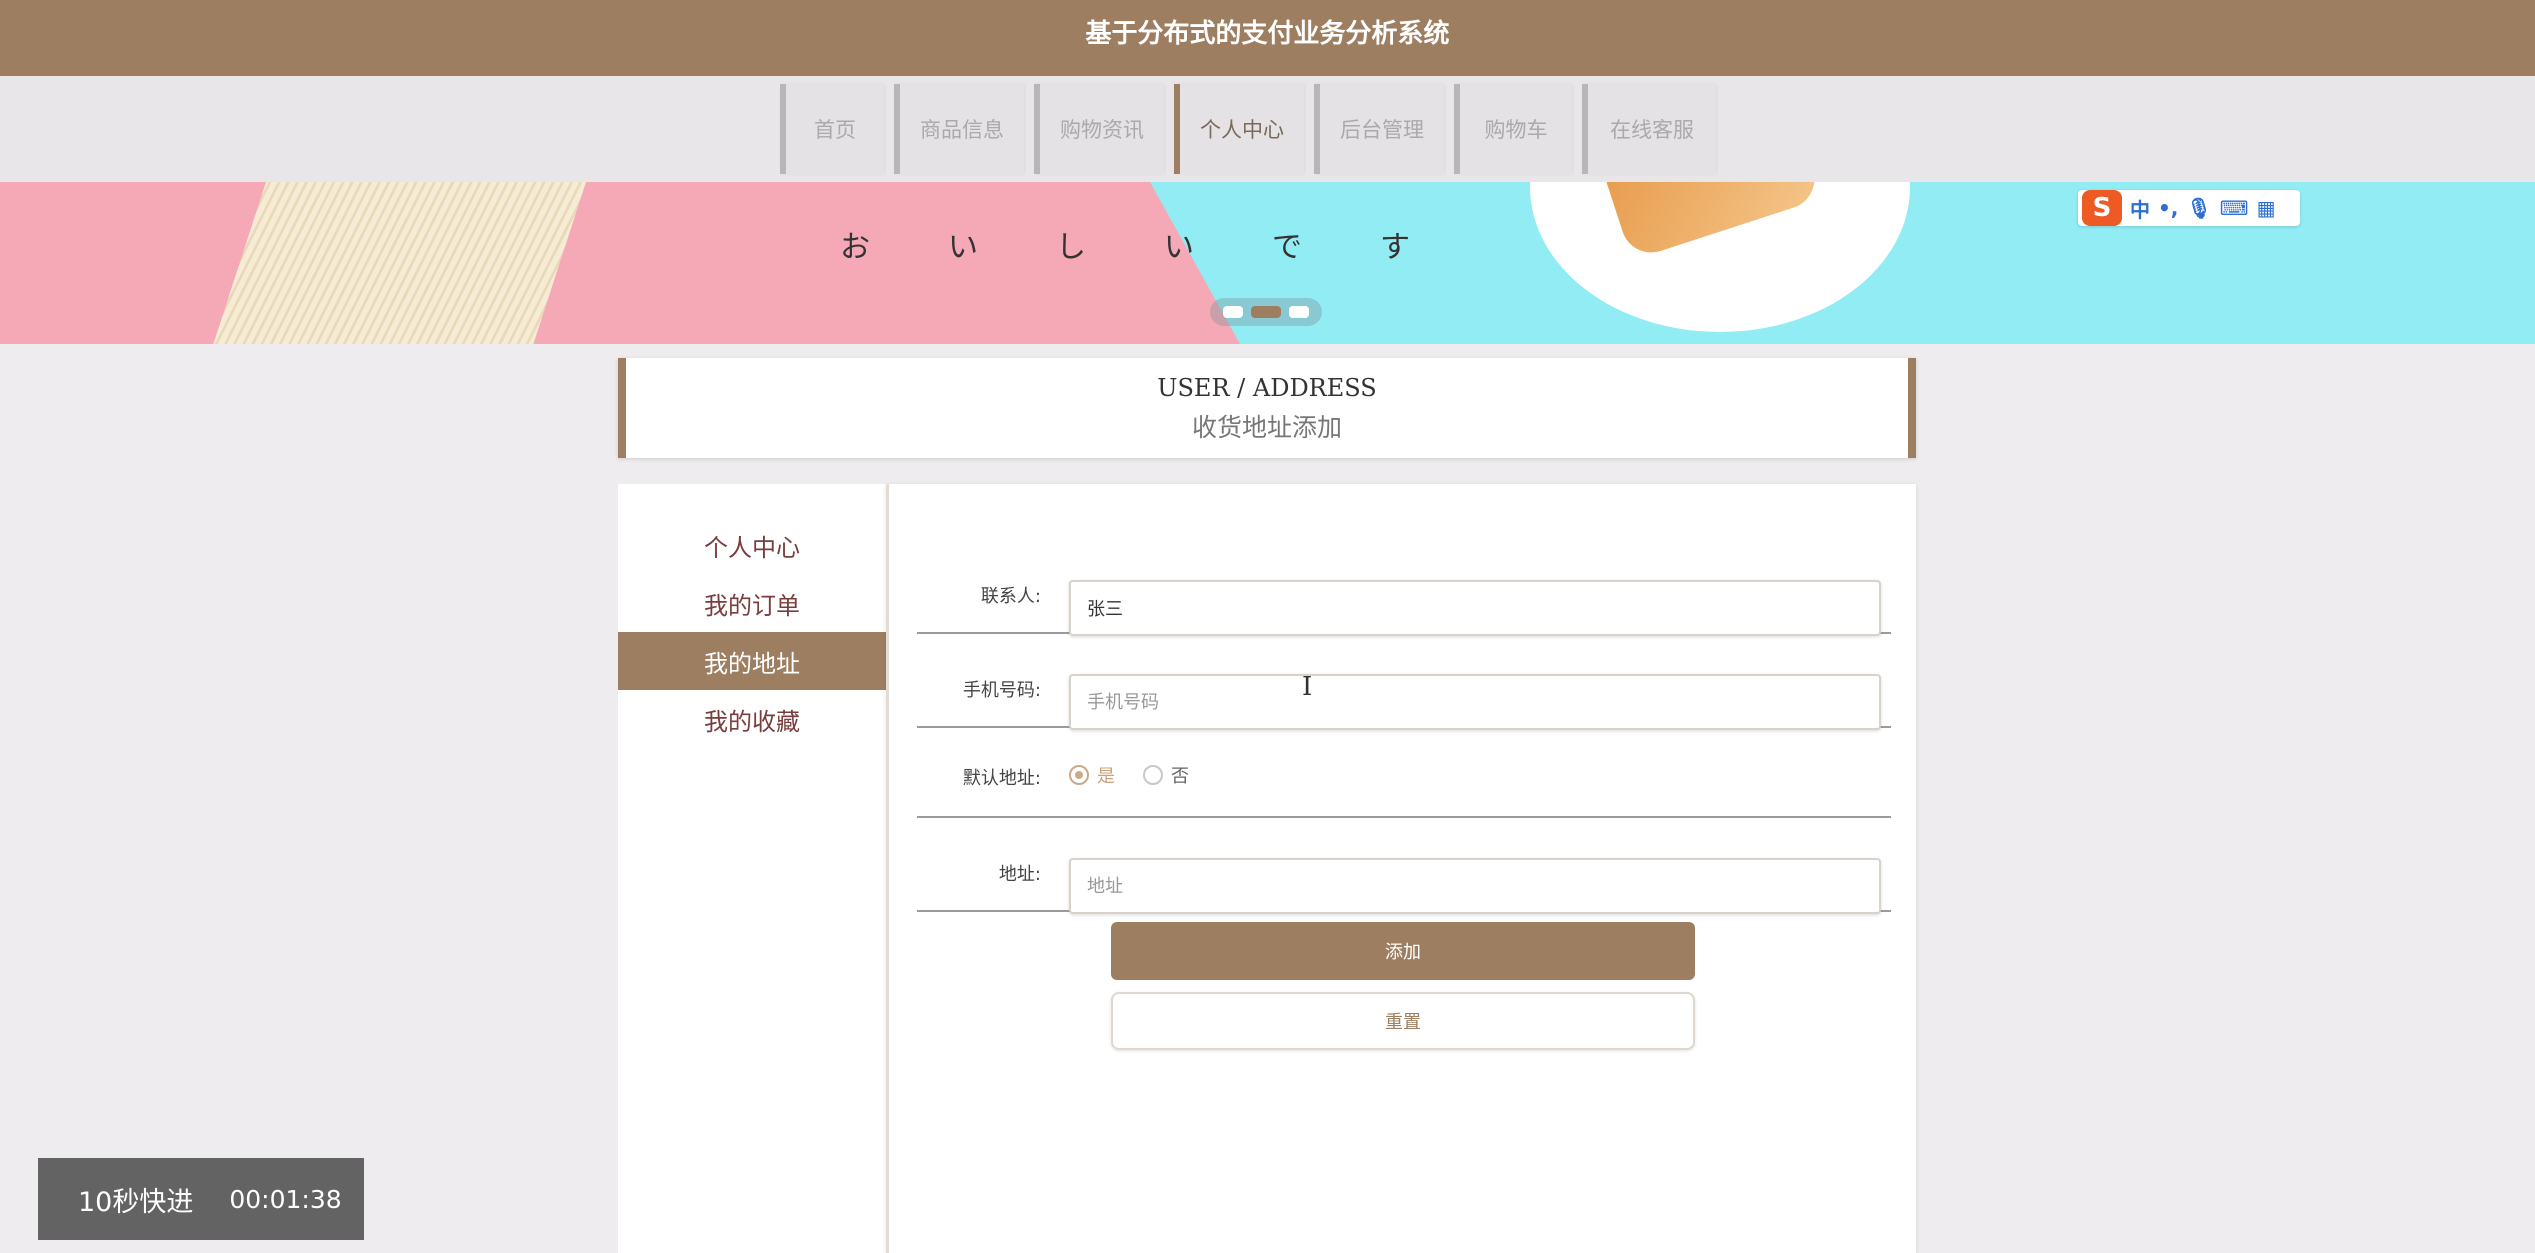 This screenshot has height=1253, width=2535. What do you see at coordinates (752, 603) in the screenshot?
I see `sidebar-item-my-orders: 我的订单` at bounding box center [752, 603].